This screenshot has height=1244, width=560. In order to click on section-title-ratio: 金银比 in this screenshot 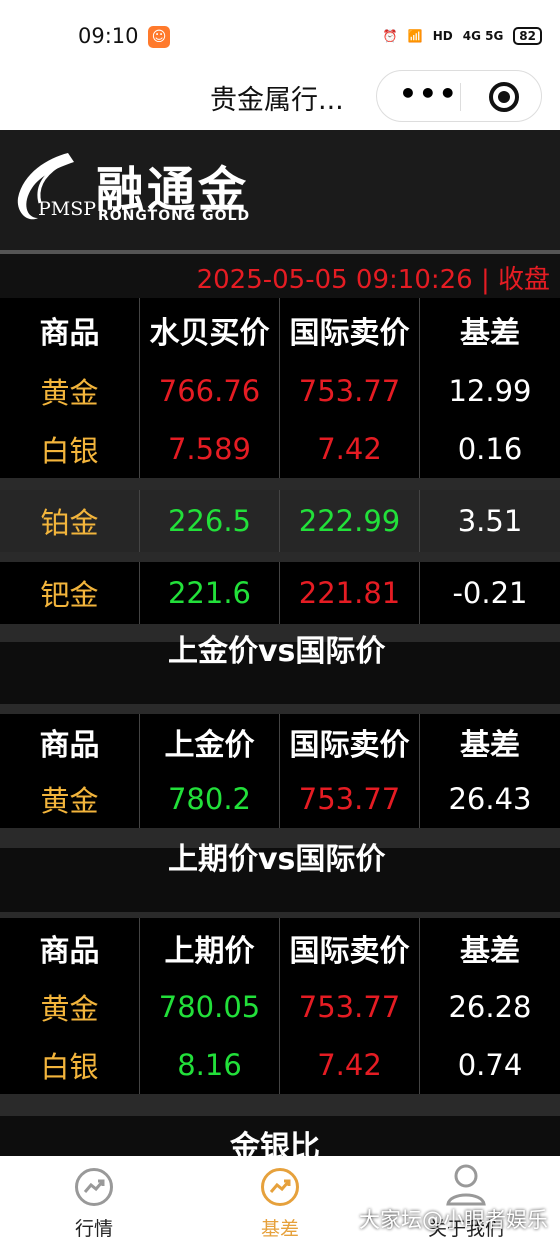, I will do `click(280, 1136)`.